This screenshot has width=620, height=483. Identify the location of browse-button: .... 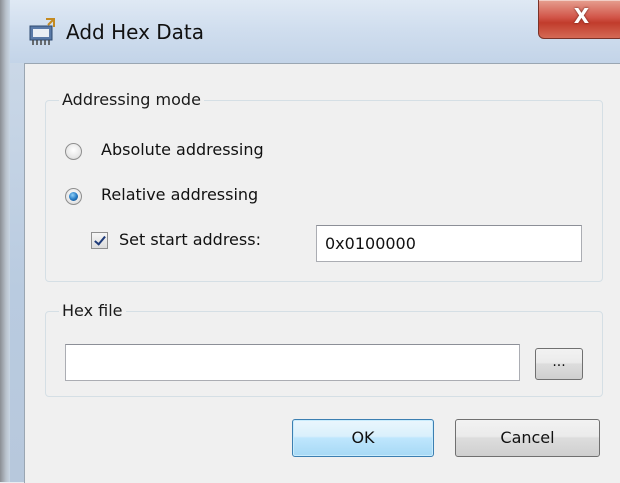
(559, 364).